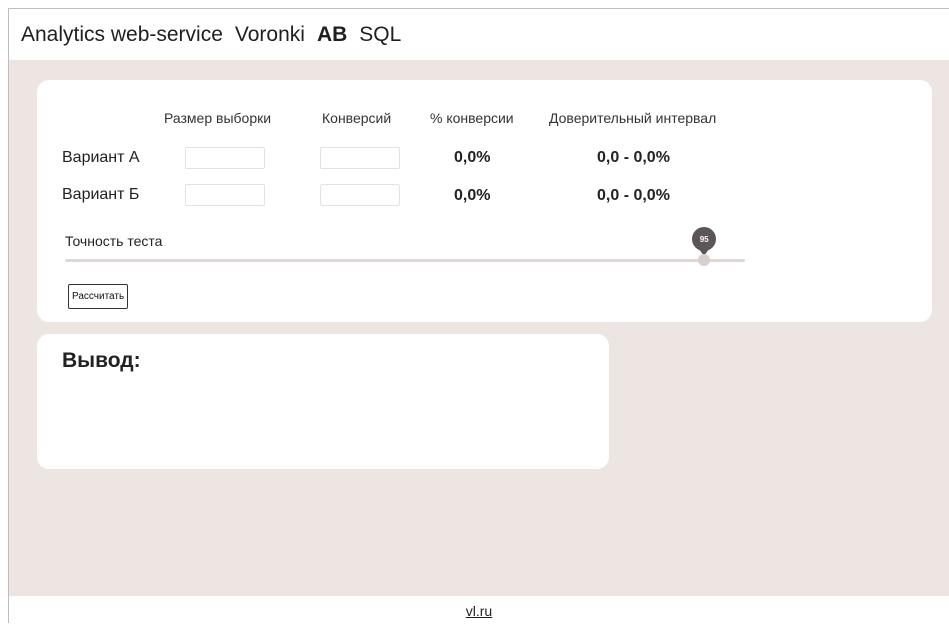 The width and height of the screenshot is (949, 626). What do you see at coordinates (472, 195) in the screenshot?
I see `variant-b-conversion-pct: 0,0%` at bounding box center [472, 195].